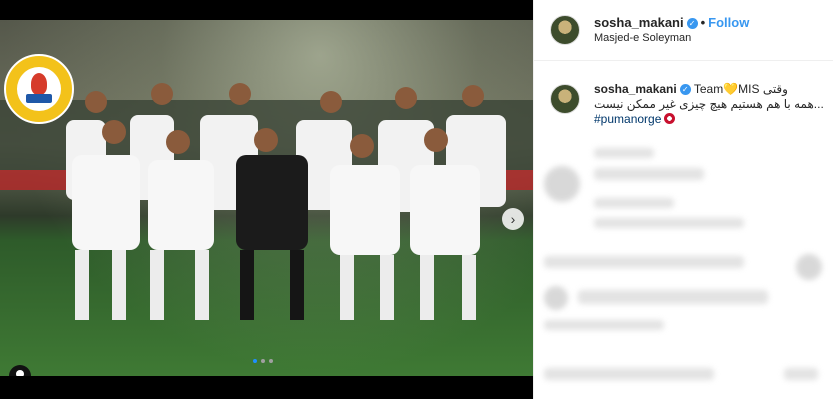  What do you see at coordinates (565, 99) in the screenshot?
I see `caption-author-avatar` at bounding box center [565, 99].